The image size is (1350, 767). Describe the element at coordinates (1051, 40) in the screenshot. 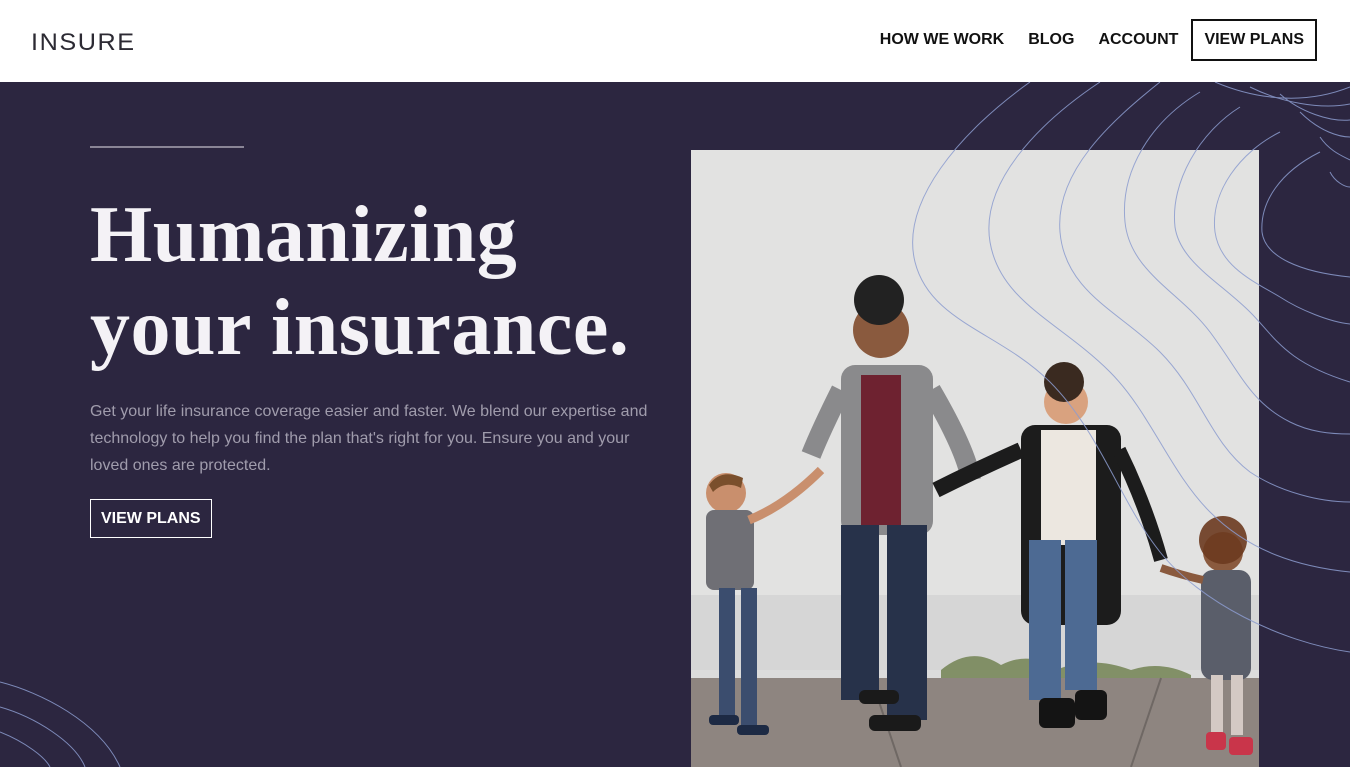

I see `nav-blog: BLOG` at that location.